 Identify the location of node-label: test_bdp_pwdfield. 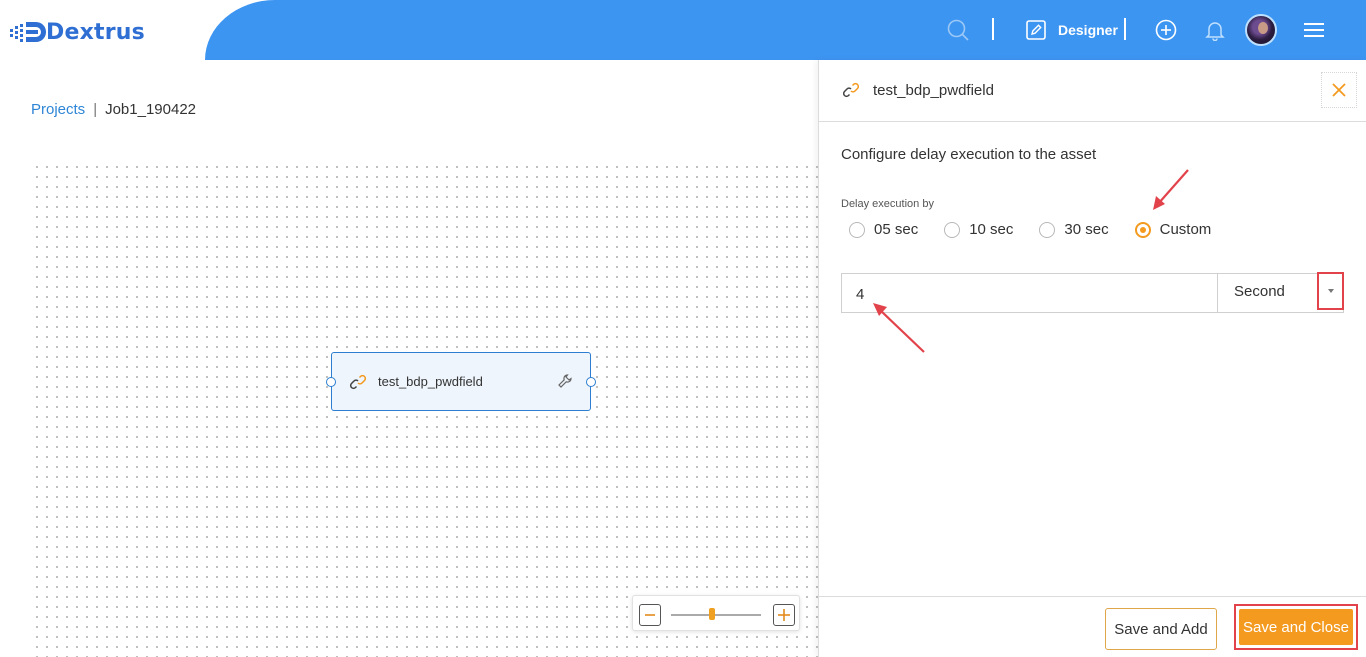
(430, 381).